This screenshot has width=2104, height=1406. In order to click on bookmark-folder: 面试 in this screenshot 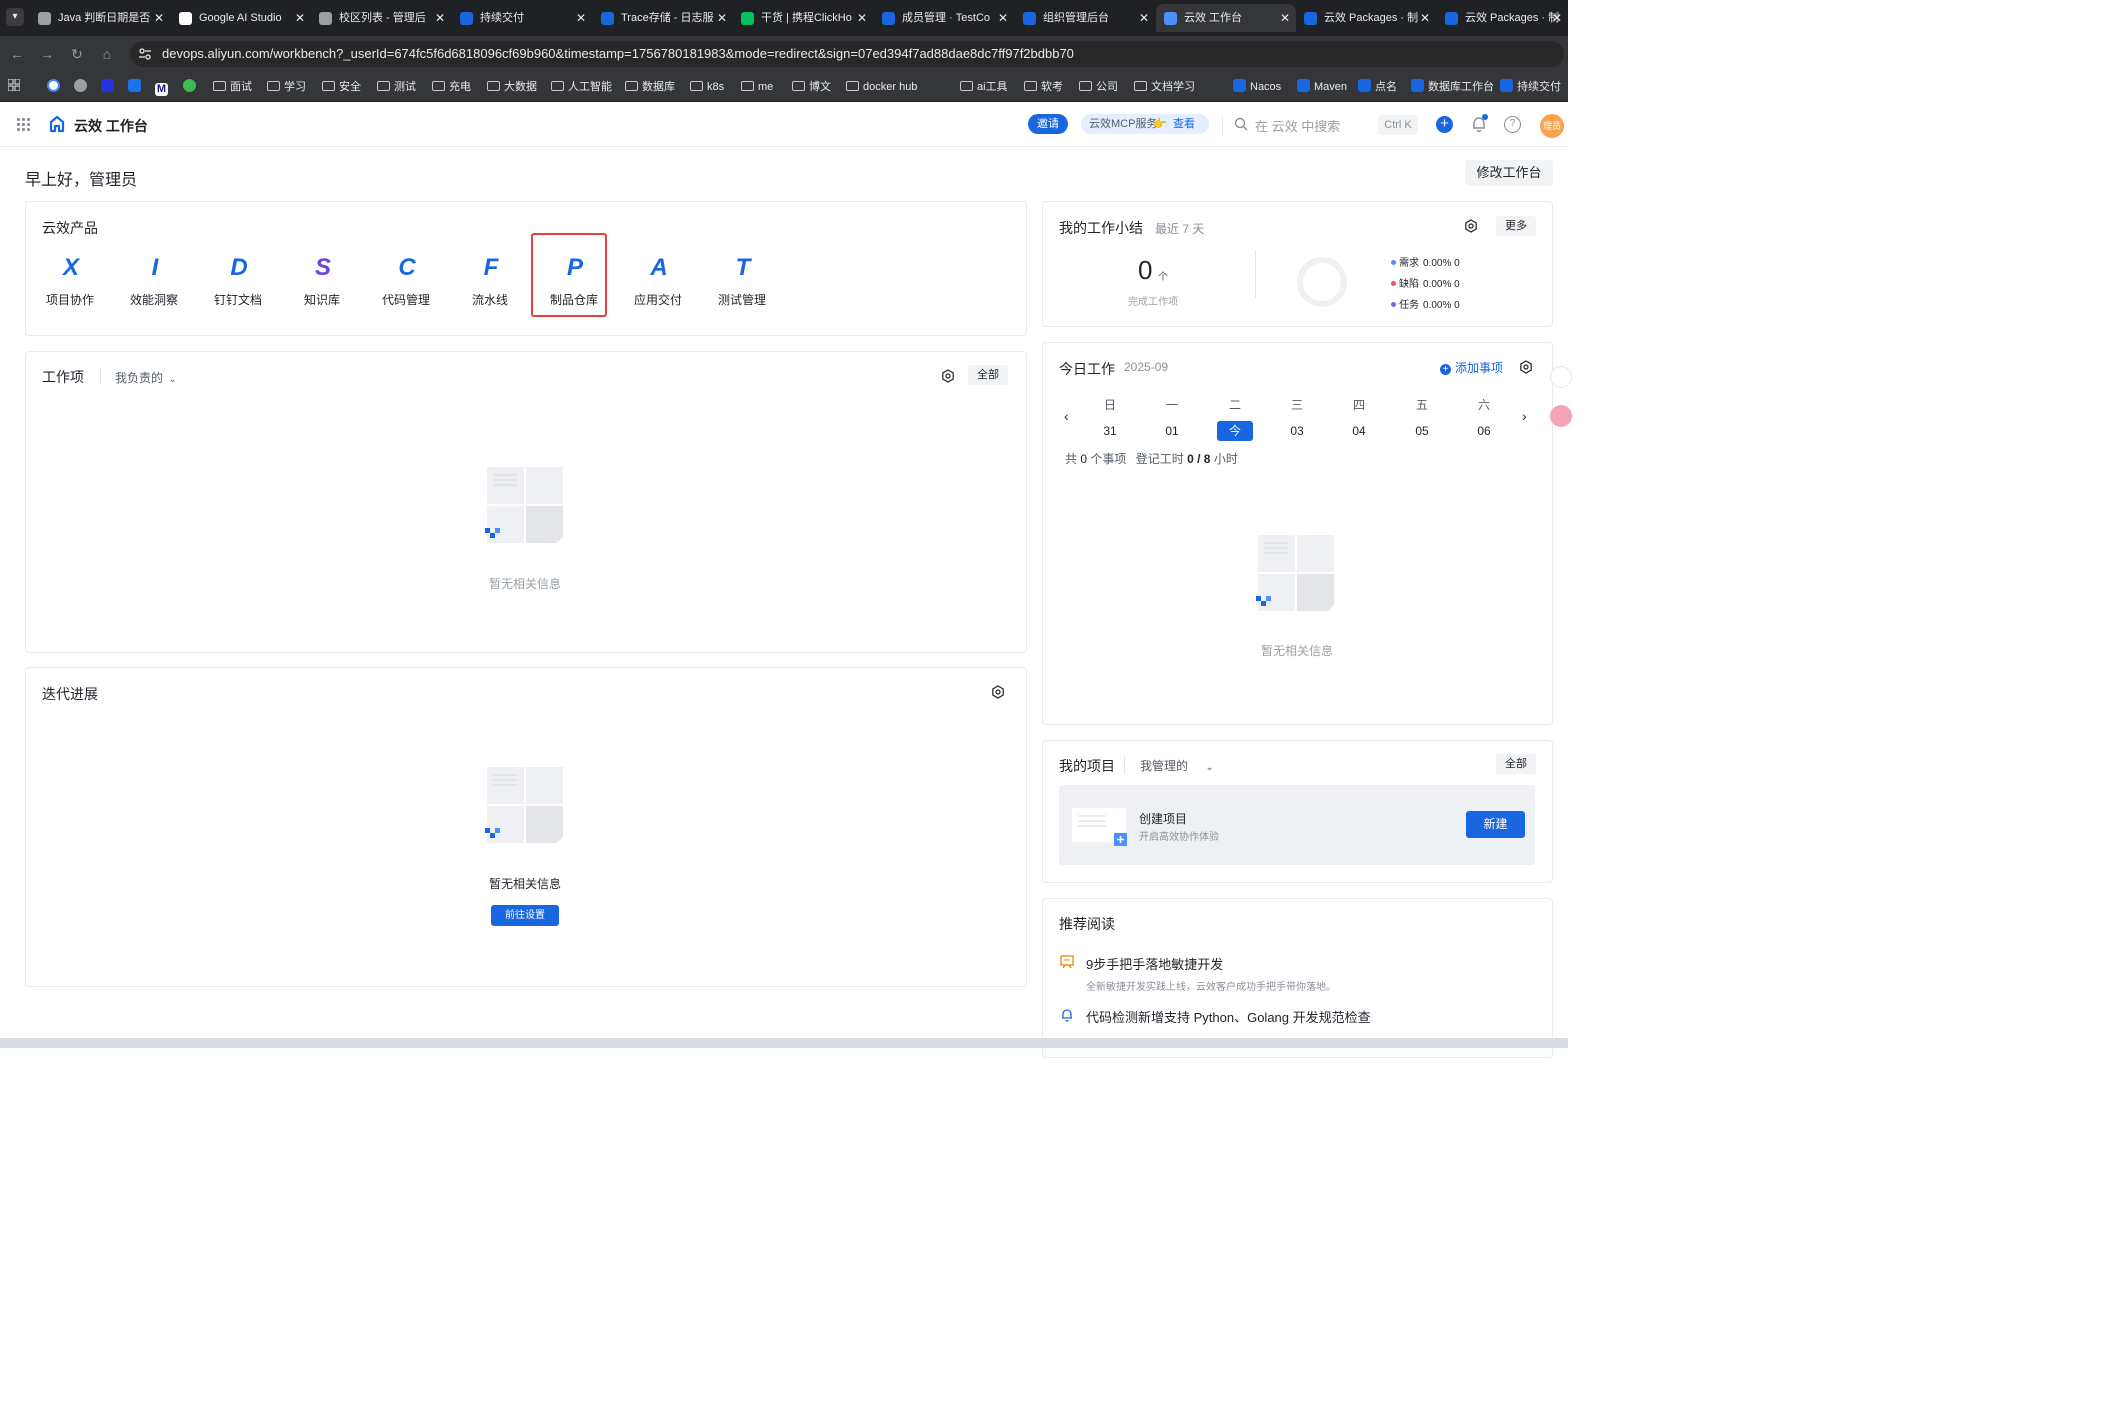, I will do `click(232, 87)`.